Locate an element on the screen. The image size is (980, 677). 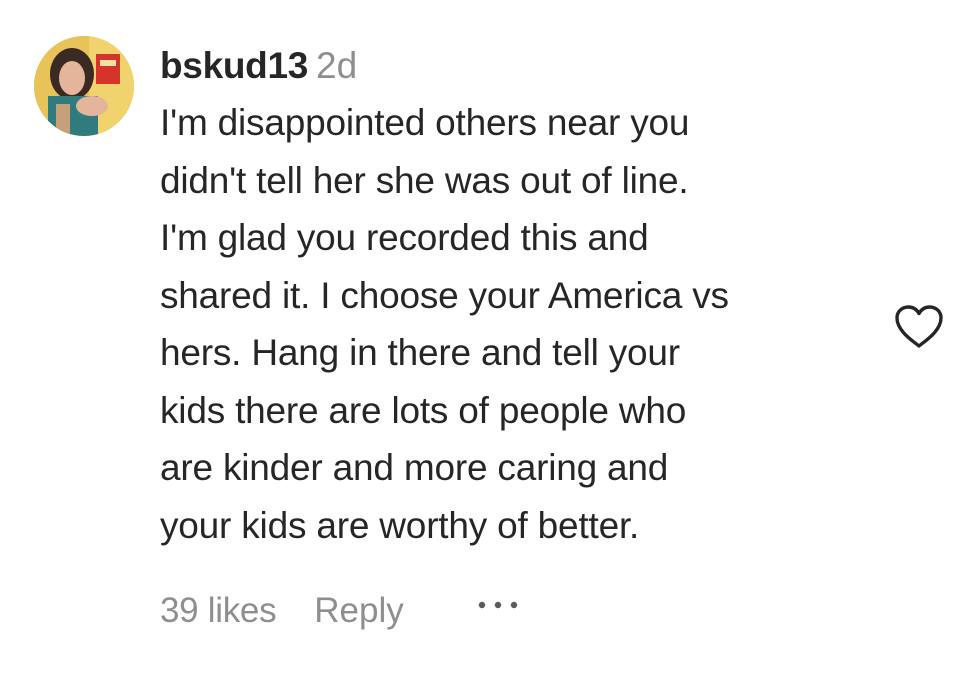
comment-header: bskud13 2d is located at coordinates (515, 66).